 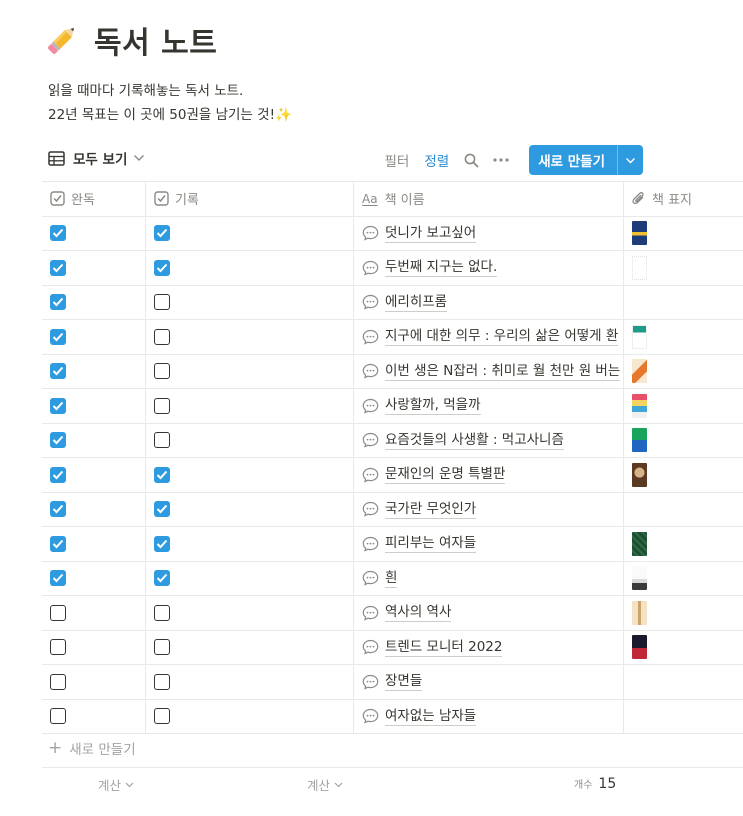 What do you see at coordinates (586, 160) in the screenshot?
I see `new-button: 새로 만들기` at bounding box center [586, 160].